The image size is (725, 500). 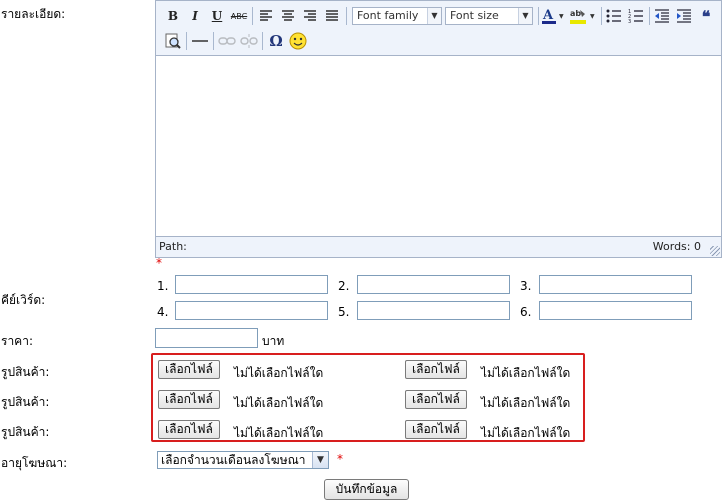 What do you see at coordinates (25, 402) in the screenshot?
I see `image-label-2: รูปสินค้า:` at bounding box center [25, 402].